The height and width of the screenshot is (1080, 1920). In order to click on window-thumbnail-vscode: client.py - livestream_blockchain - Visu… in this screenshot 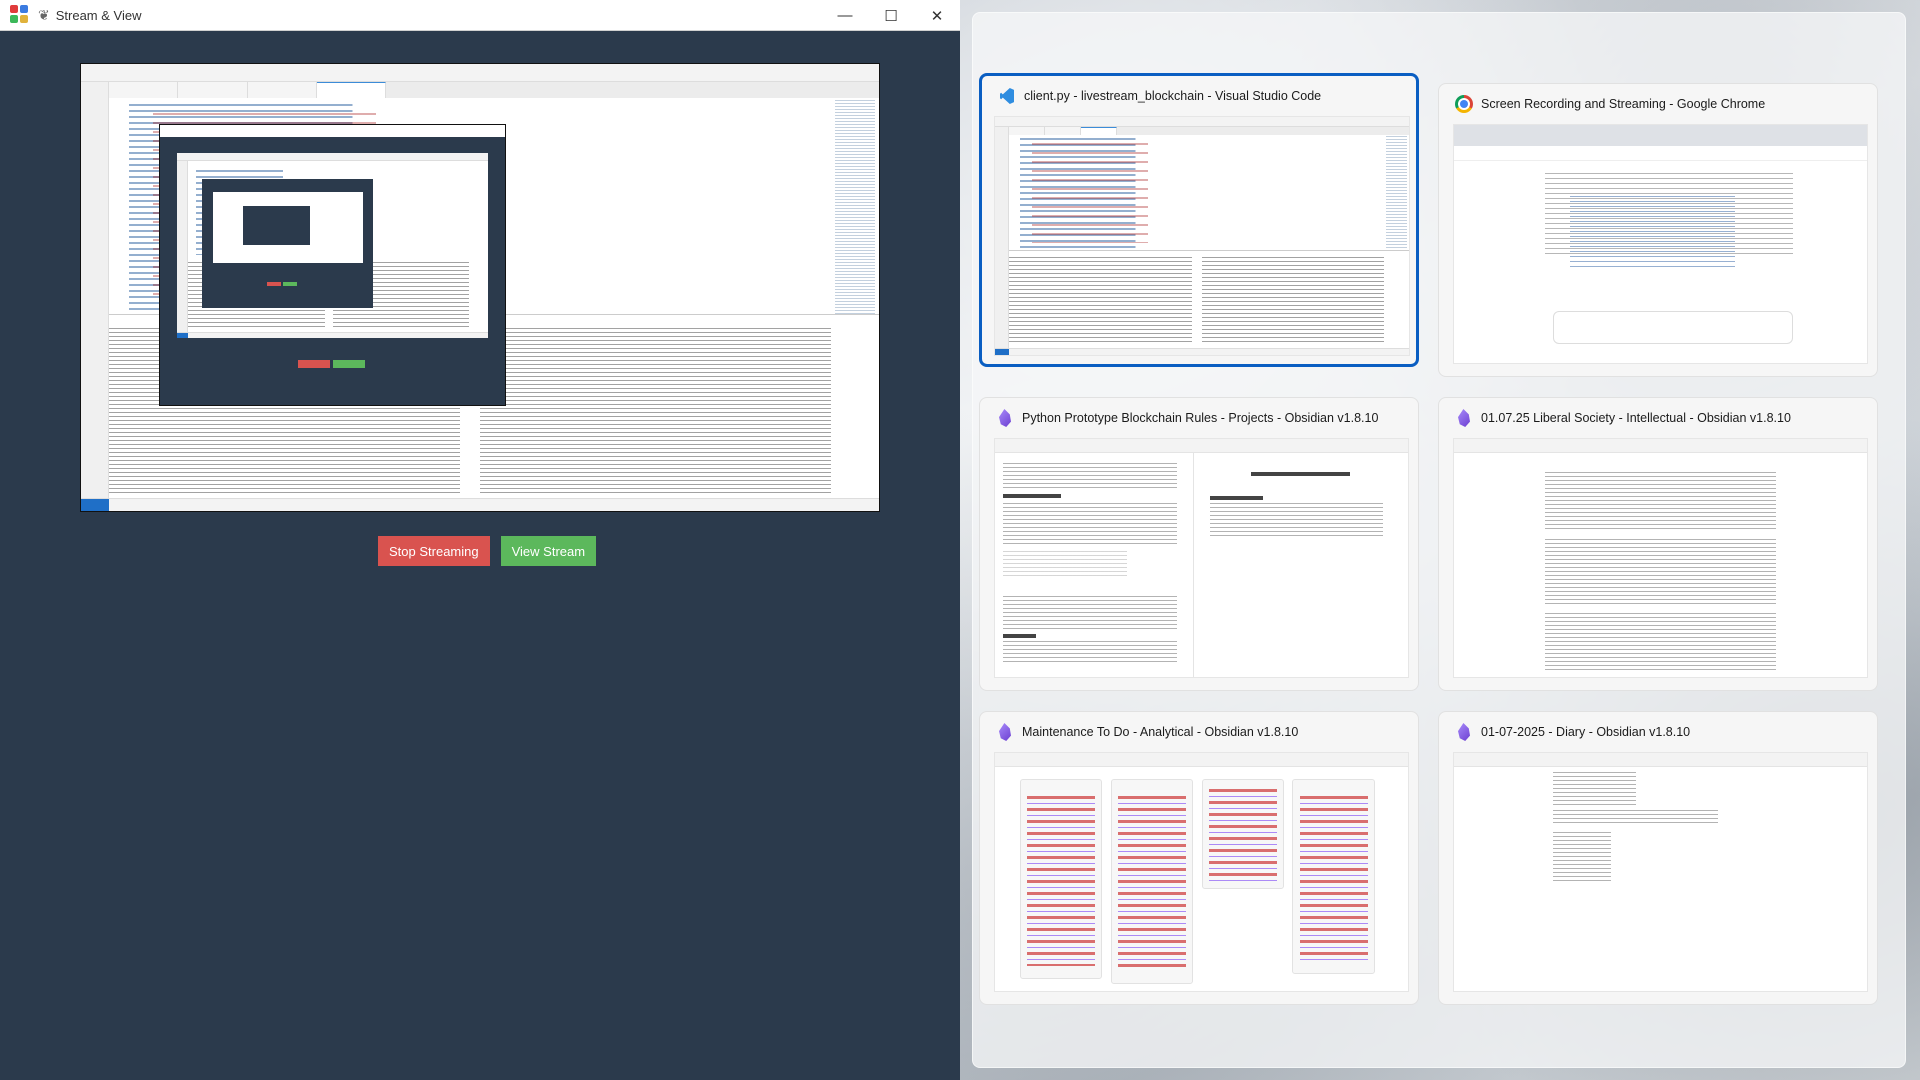, I will do `click(1199, 220)`.